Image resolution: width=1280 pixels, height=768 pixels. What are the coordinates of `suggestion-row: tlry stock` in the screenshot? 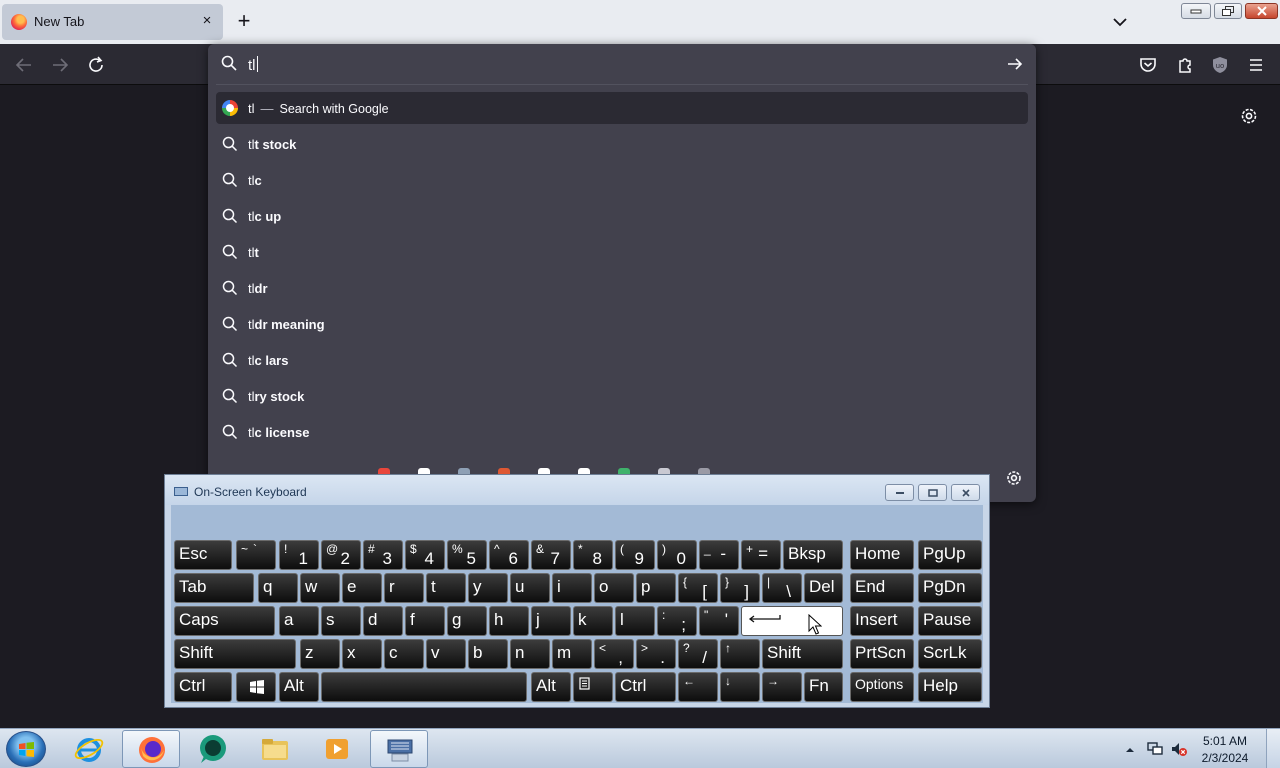 It's located at (622, 396).